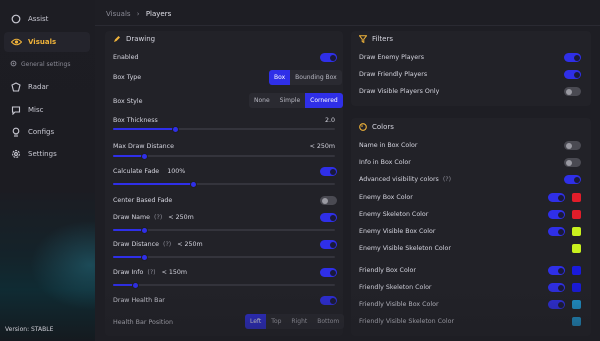 Image resolution: width=600 pixels, height=341 pixels. What do you see at coordinates (386, 197) in the screenshot?
I see `enemy-box-color-label: Enemy Box Color` at bounding box center [386, 197].